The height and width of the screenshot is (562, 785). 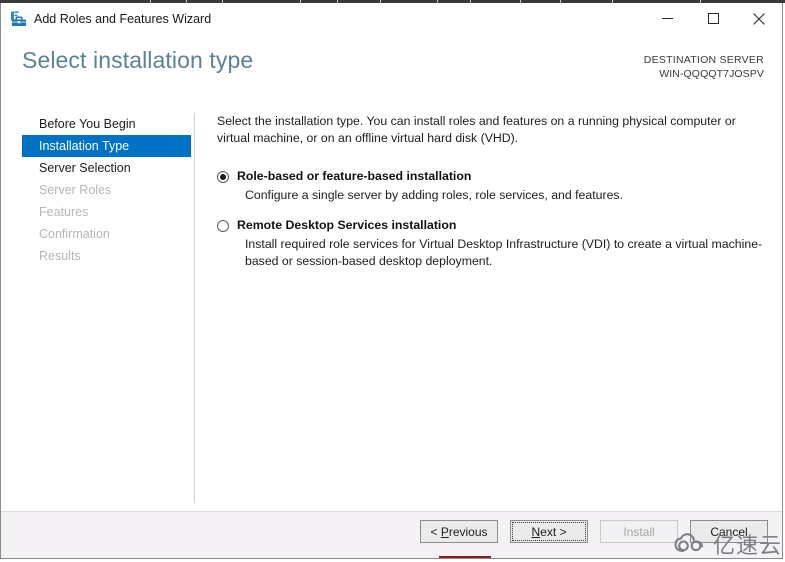 What do you see at coordinates (594, 531) in the screenshot?
I see `footer-button-bar: < Previous Next > Install Cancel` at bounding box center [594, 531].